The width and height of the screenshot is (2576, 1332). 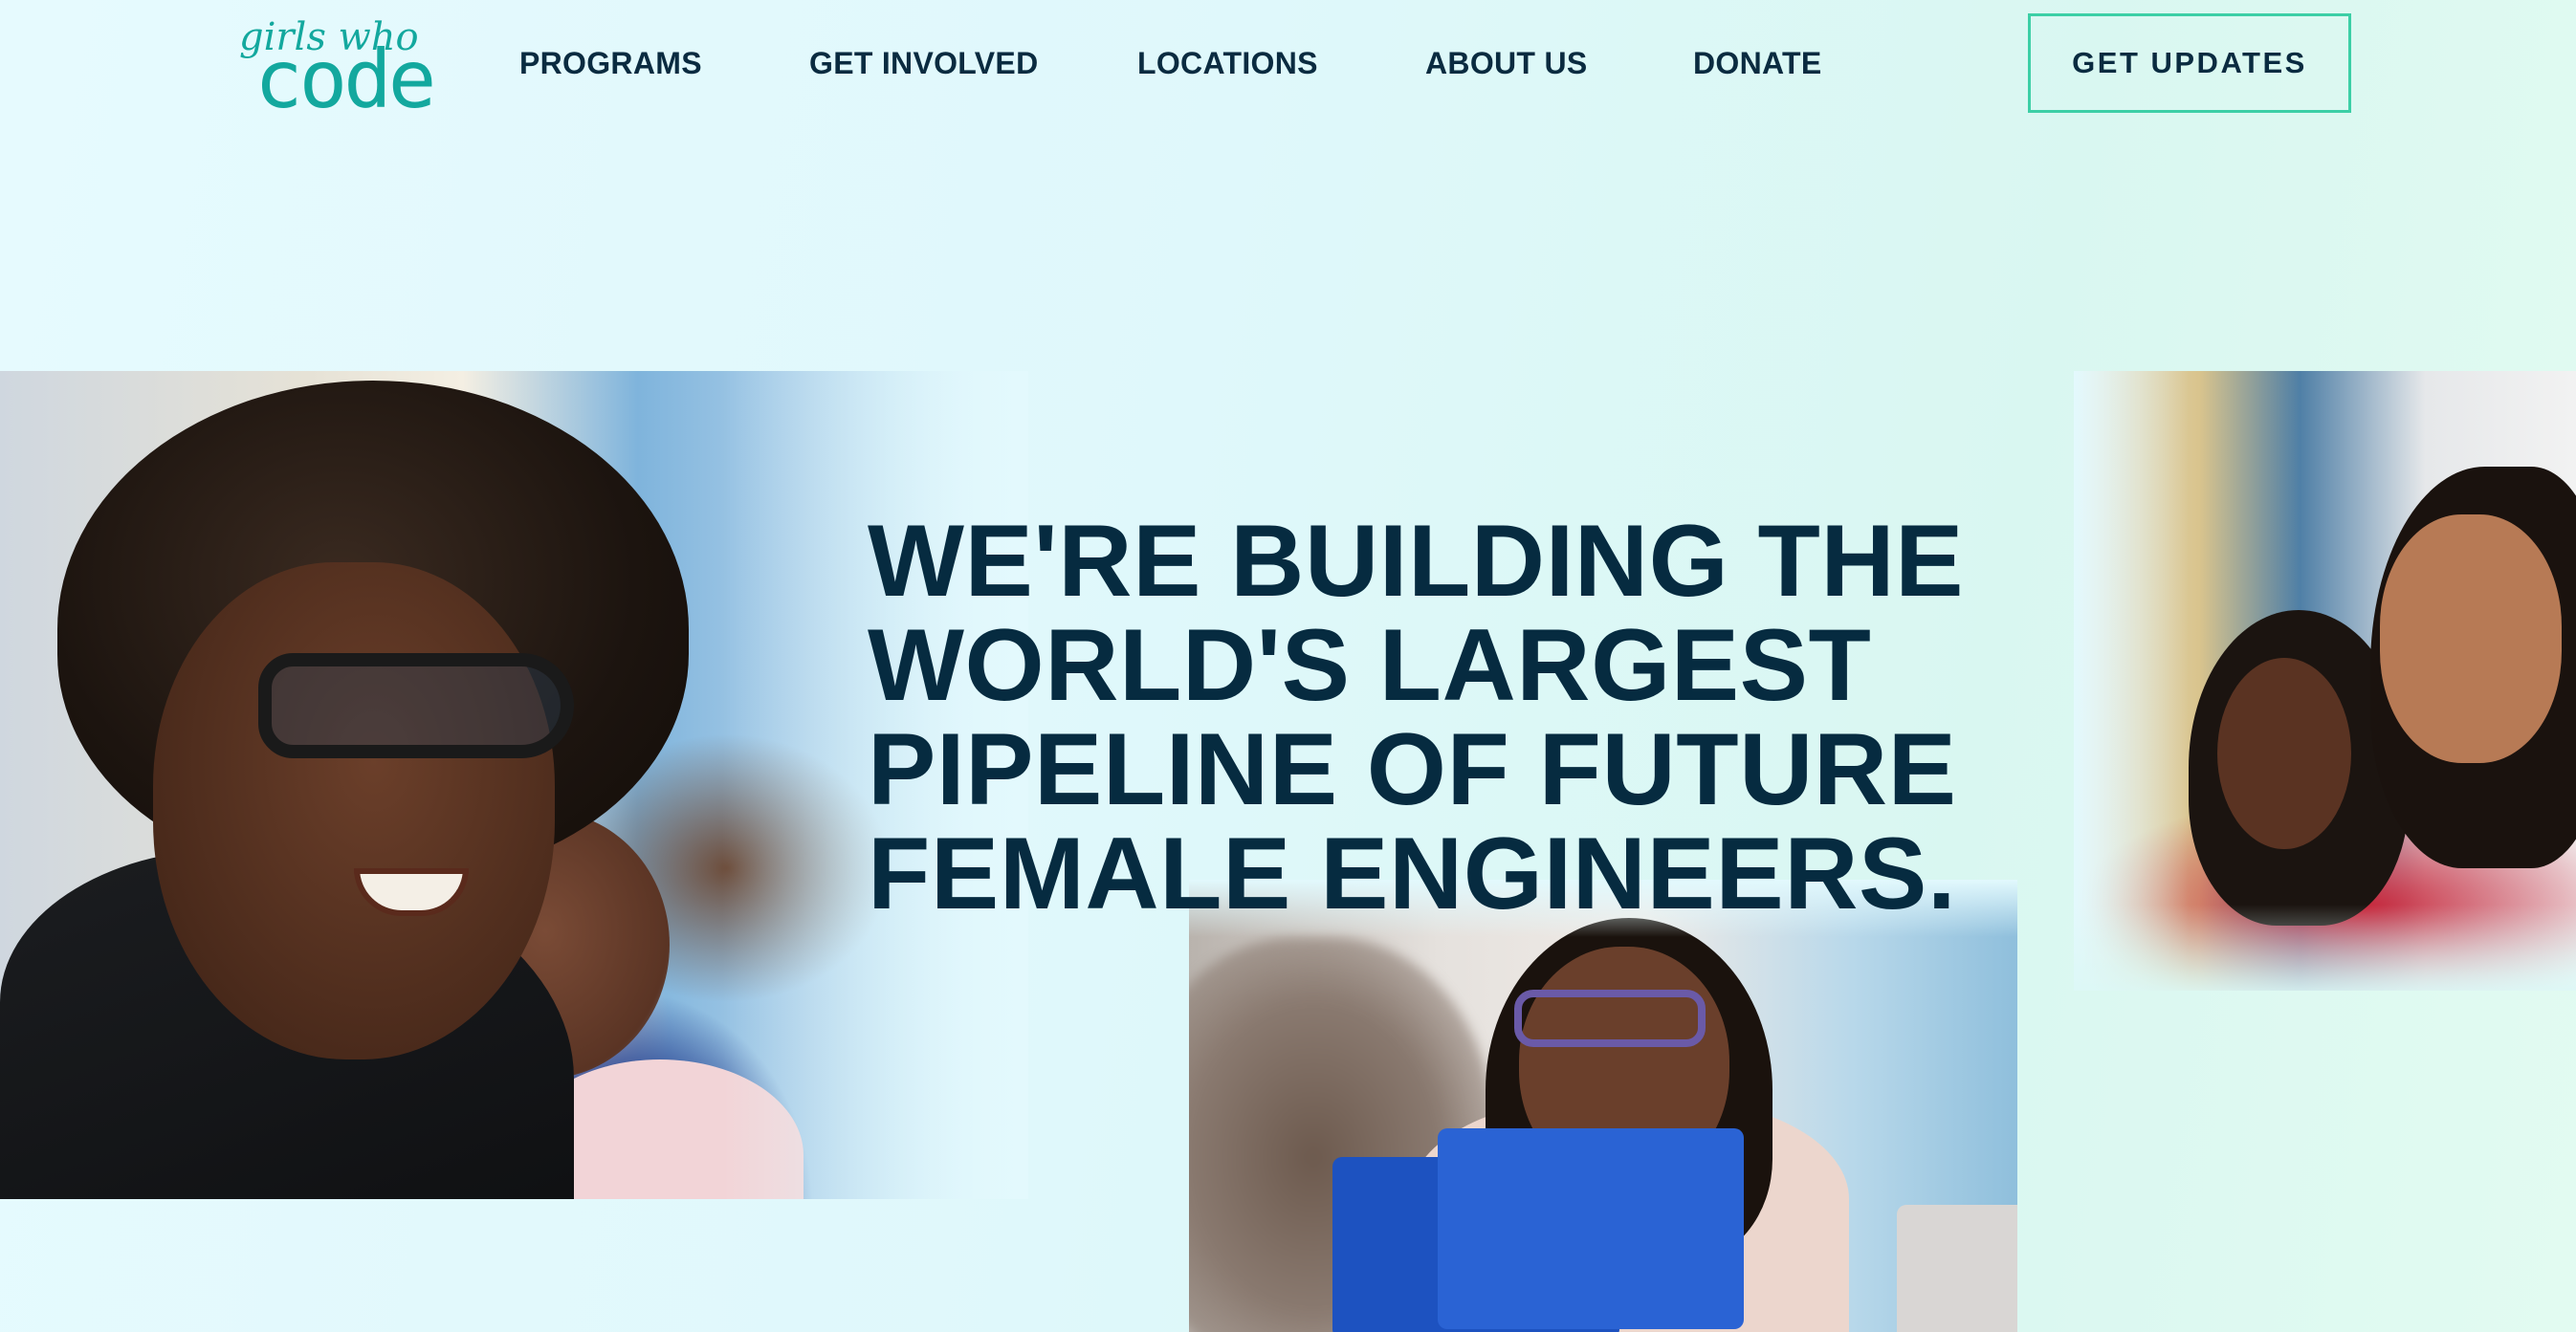 I want to click on hero-photo-right, so click(x=2325, y=681).